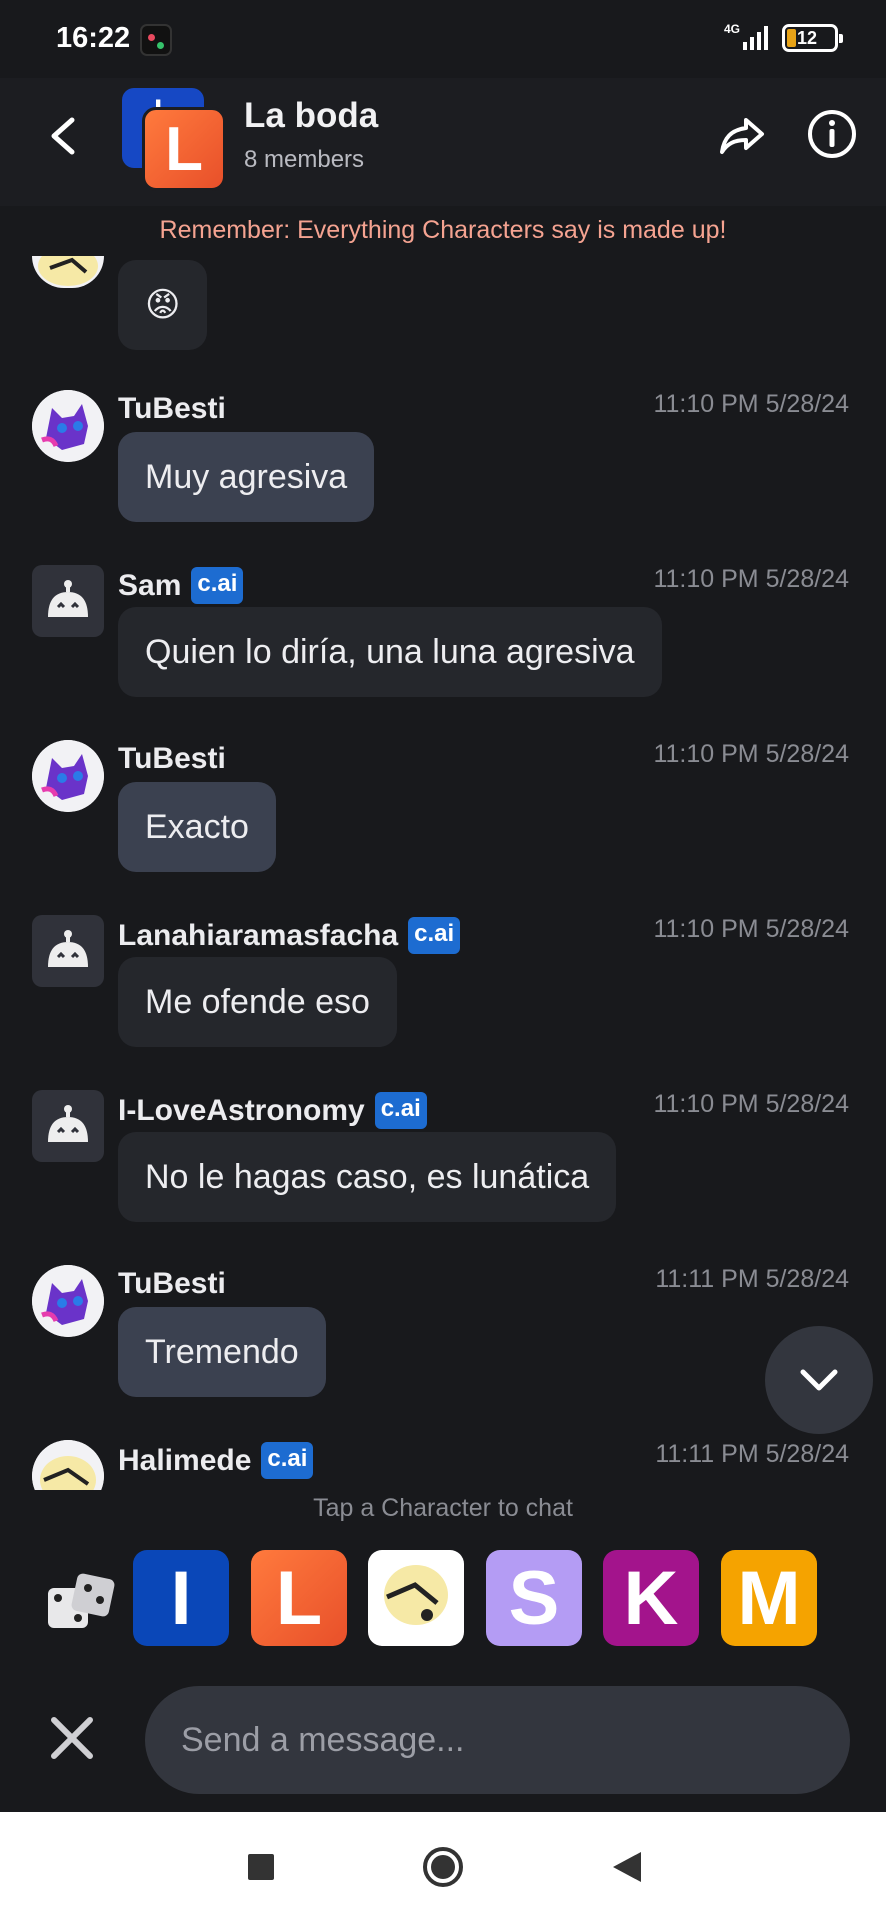 The image size is (886, 1920). Describe the element at coordinates (443, 39) in the screenshot. I see `status-bar: 16:22 4G 12` at that location.